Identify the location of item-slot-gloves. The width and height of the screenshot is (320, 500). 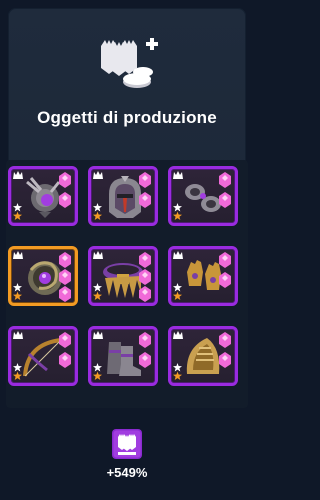
(203, 276).